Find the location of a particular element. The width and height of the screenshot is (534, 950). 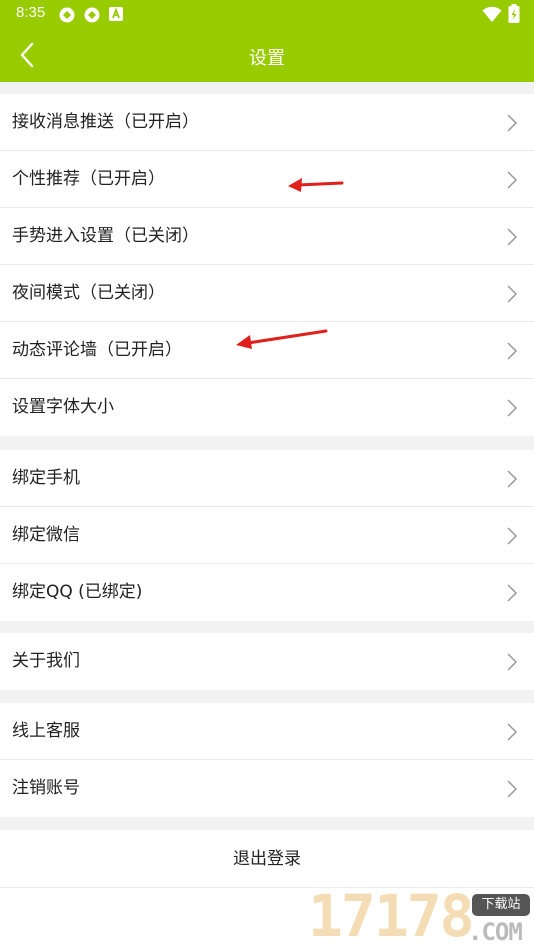

logout-button: 退出登录 is located at coordinates (267, 859).